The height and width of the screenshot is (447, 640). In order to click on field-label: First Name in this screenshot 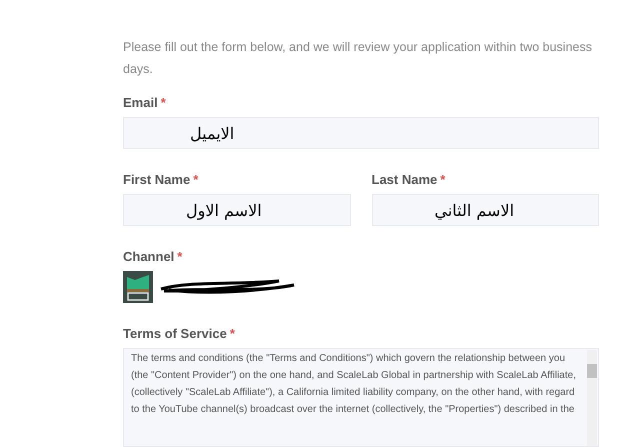, I will do `click(156, 179)`.